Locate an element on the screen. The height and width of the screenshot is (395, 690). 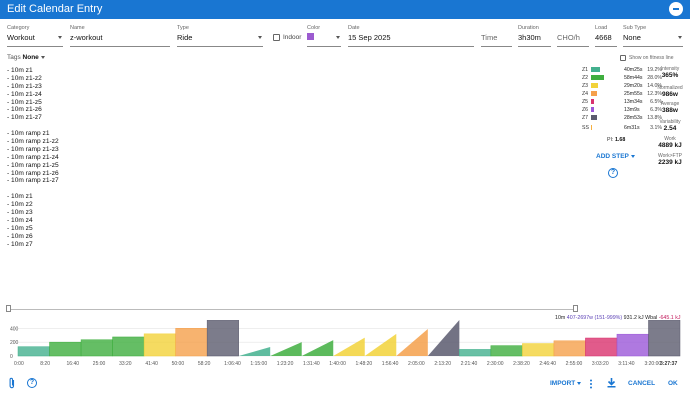
cho-field: CHO/h is located at coordinates (573, 36).